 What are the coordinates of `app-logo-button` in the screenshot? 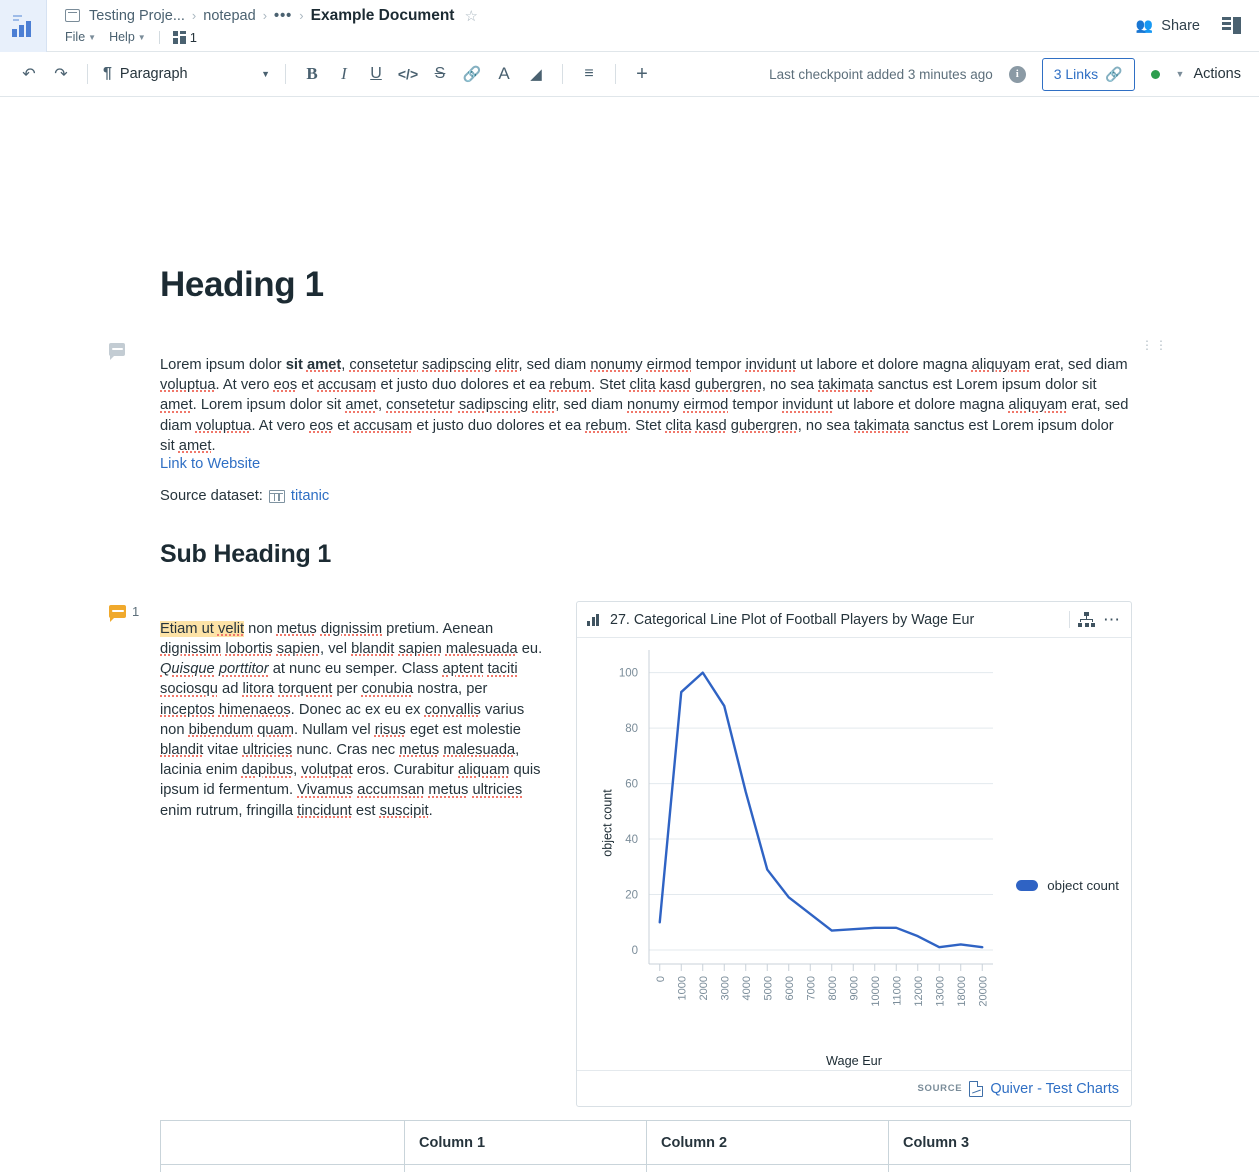 It's located at (23, 26).